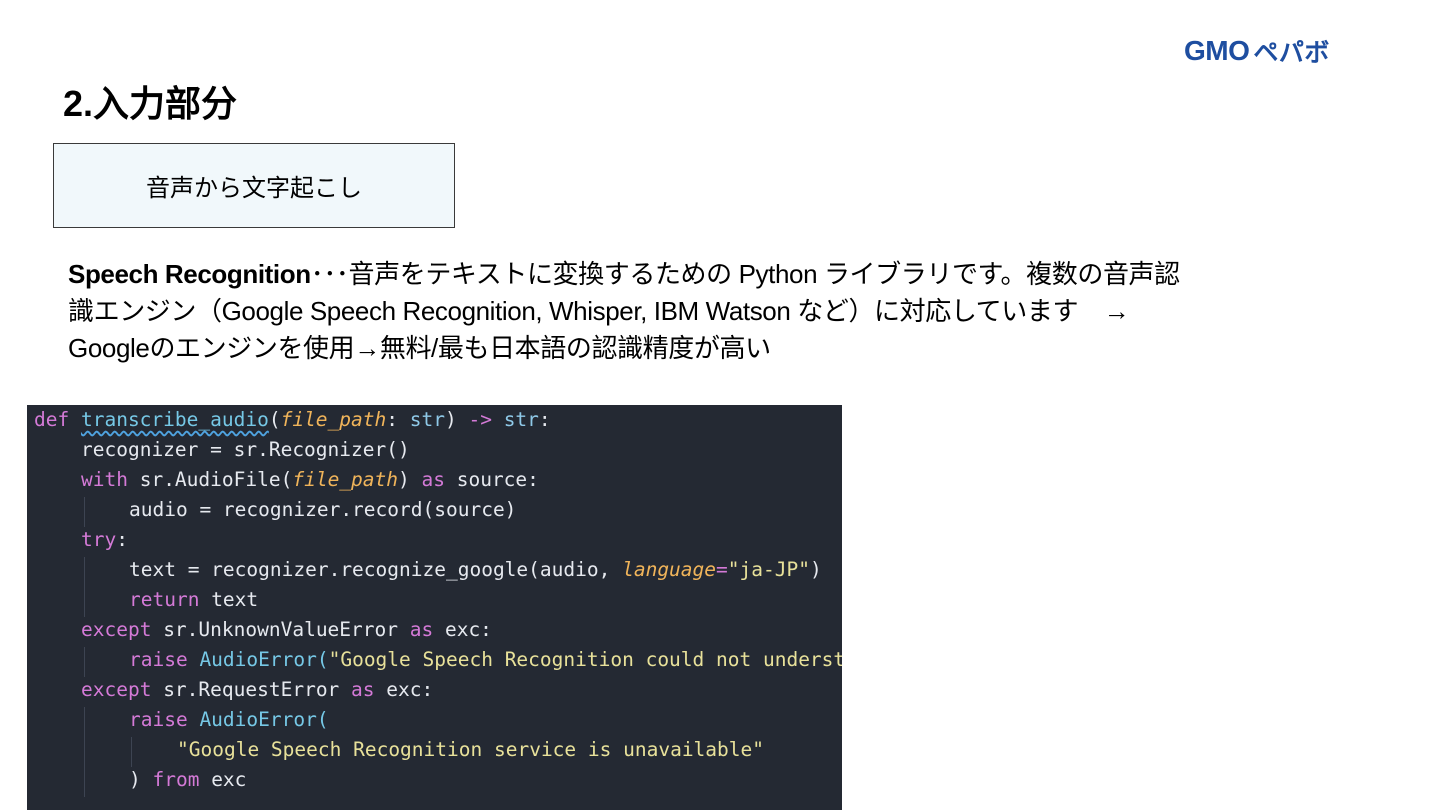  What do you see at coordinates (280, 629) in the screenshot?
I see `code-token: sr.UnknownValueError` at bounding box center [280, 629].